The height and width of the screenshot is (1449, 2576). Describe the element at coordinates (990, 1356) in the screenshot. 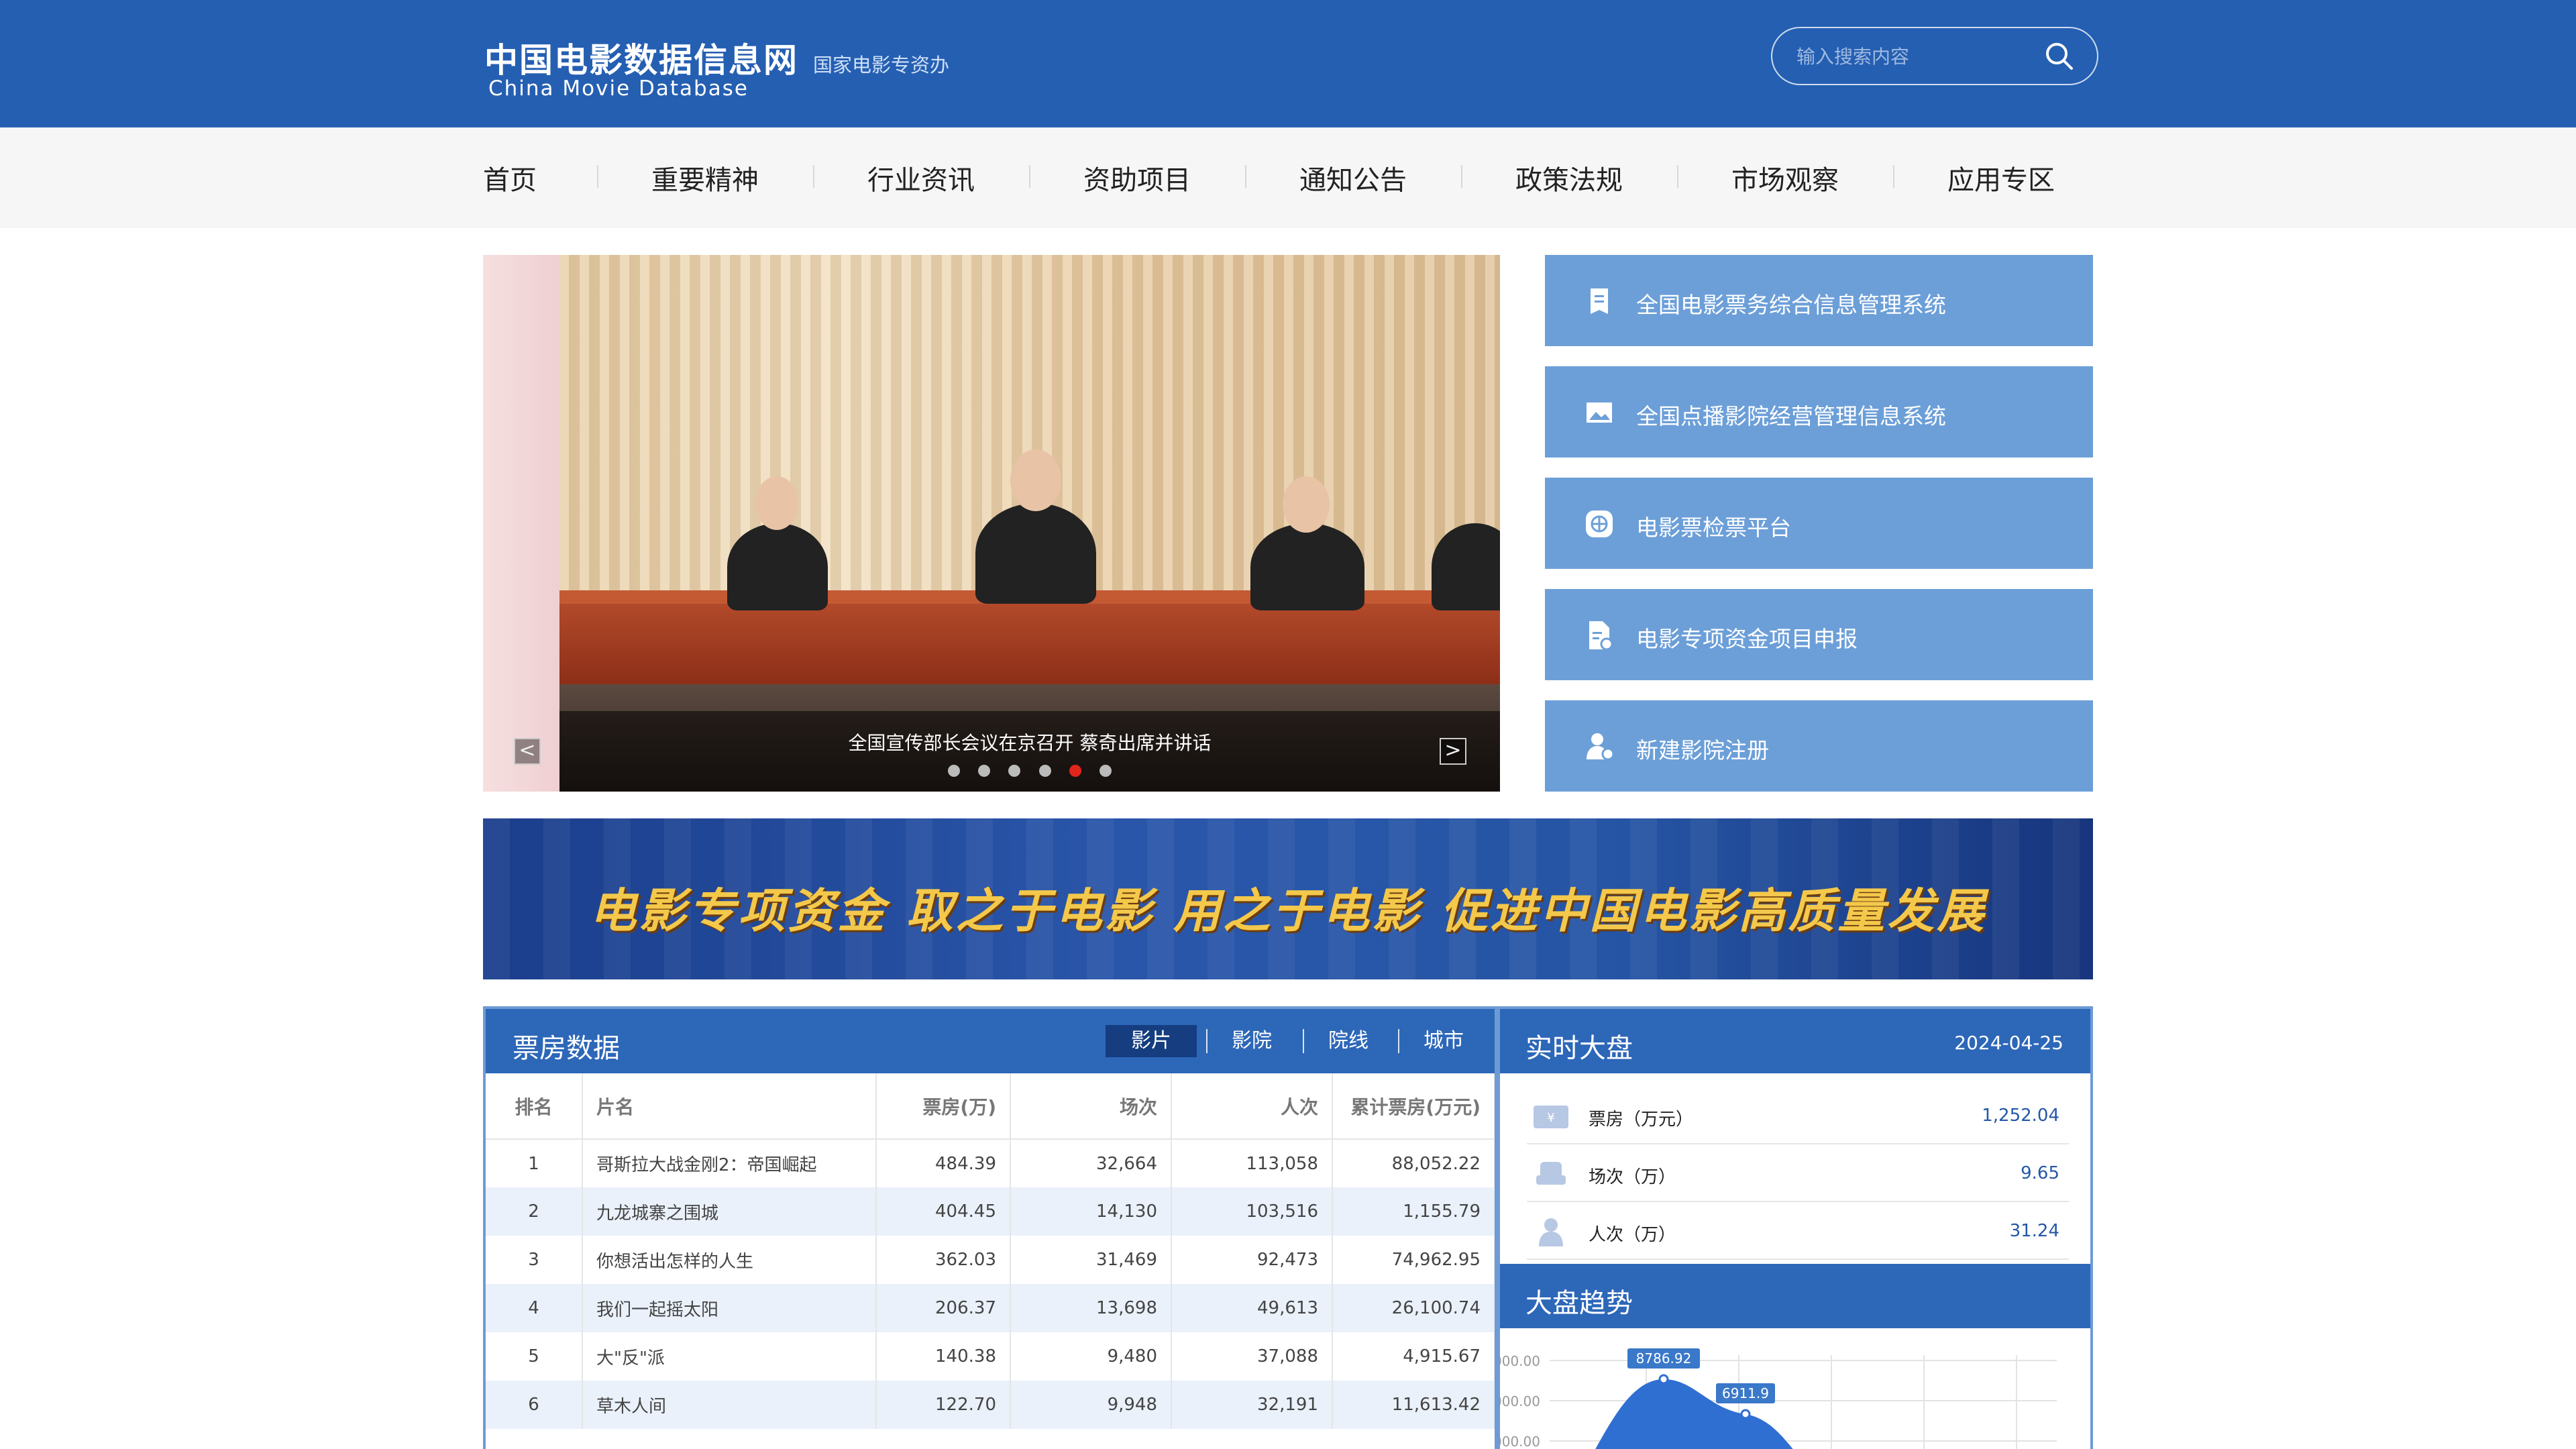

I see `table-row: 5 大"反"派 140.38 9,480 37,088 4,915.67` at that location.